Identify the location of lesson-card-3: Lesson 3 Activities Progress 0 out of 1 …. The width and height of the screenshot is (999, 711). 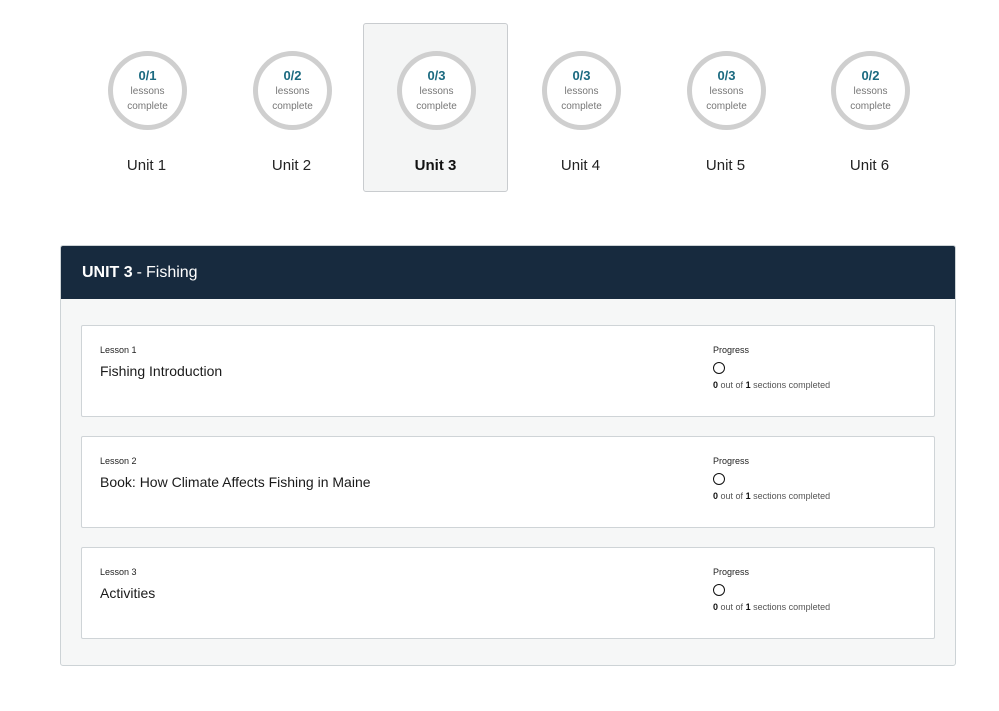
(508, 593).